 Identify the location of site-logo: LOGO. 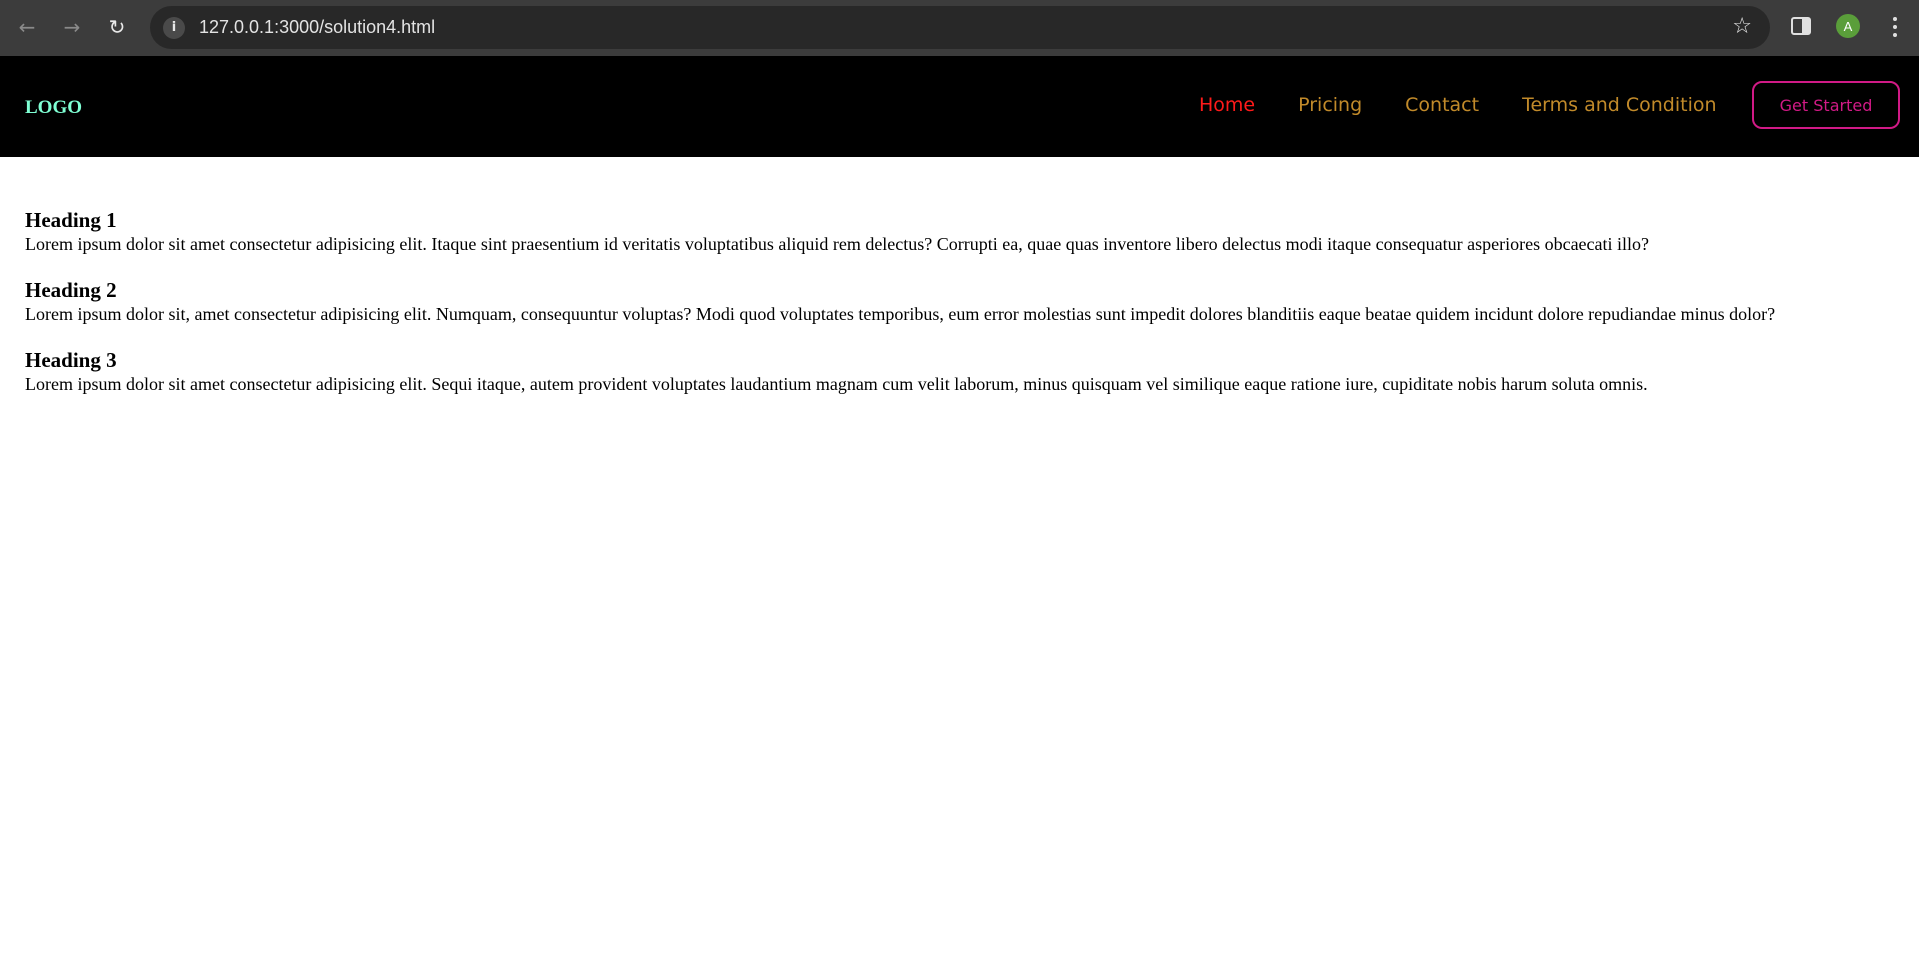
(53, 108).